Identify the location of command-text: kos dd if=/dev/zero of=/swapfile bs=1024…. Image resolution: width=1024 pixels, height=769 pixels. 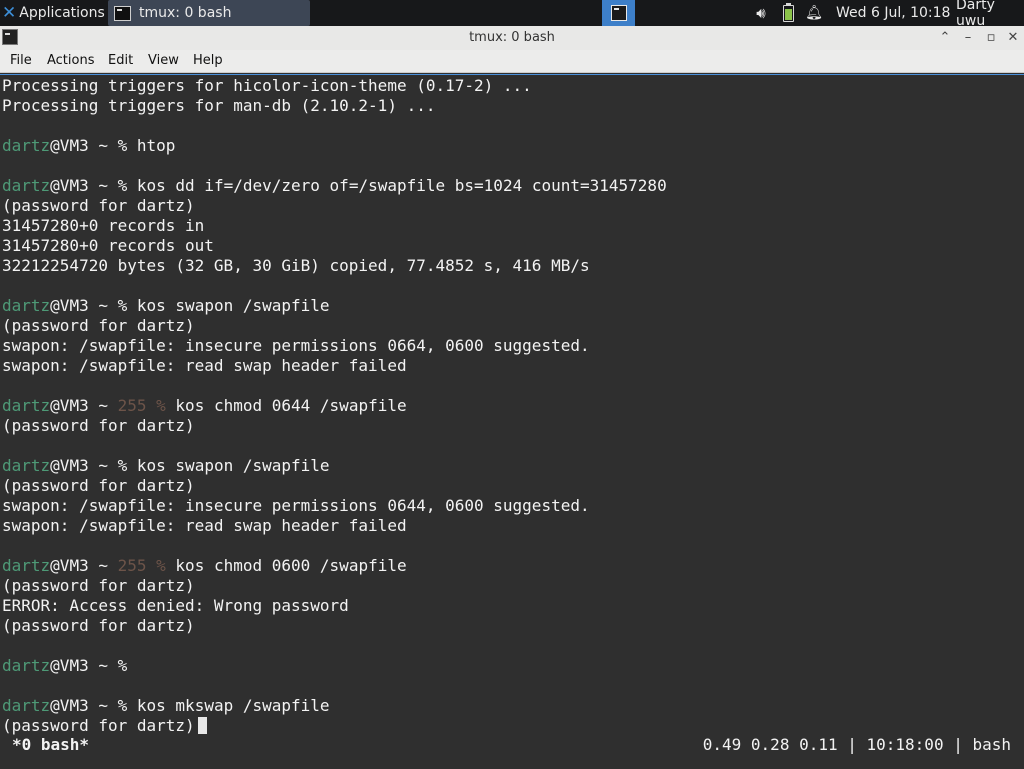
(401, 185).